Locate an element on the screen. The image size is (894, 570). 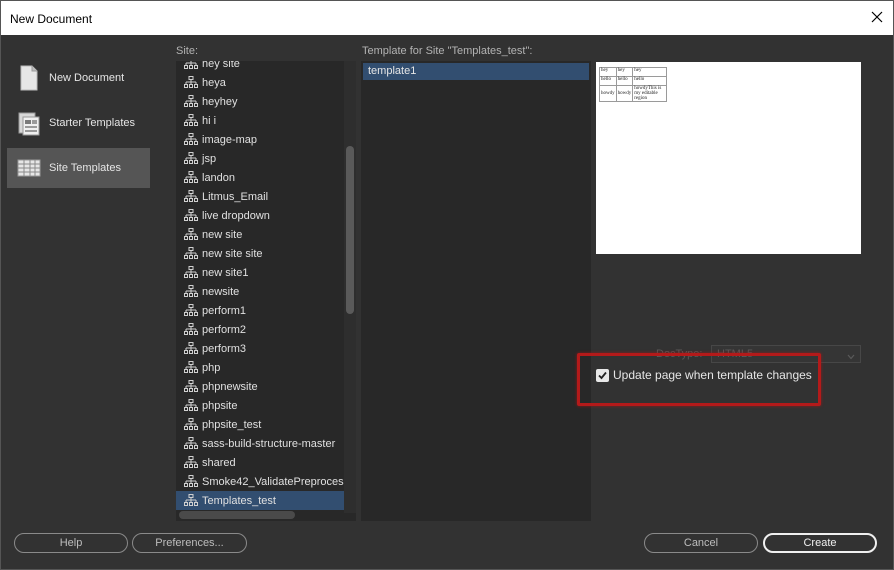
site-list-item: new site site is located at coordinates (260, 253).